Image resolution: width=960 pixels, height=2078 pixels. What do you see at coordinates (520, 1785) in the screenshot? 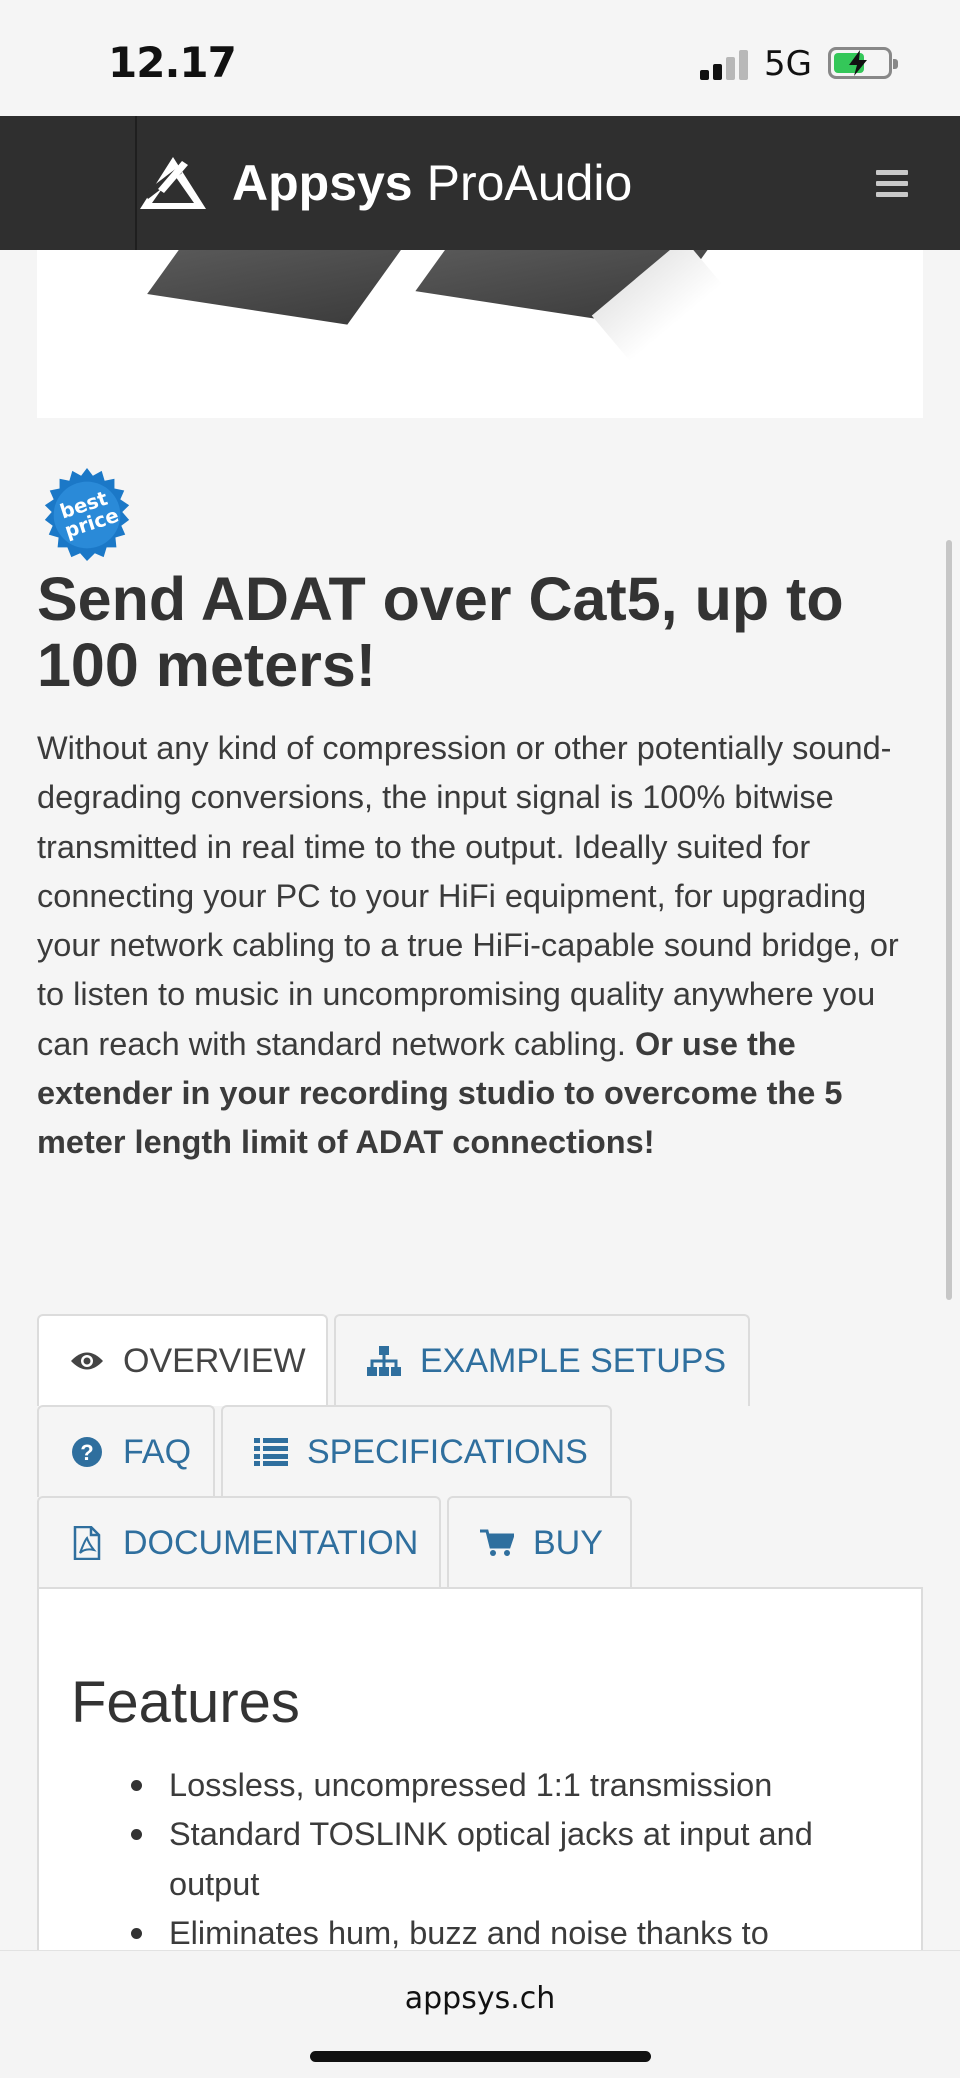
I see `list-item: Lossless, uncompressed 1:1 transmission` at bounding box center [520, 1785].